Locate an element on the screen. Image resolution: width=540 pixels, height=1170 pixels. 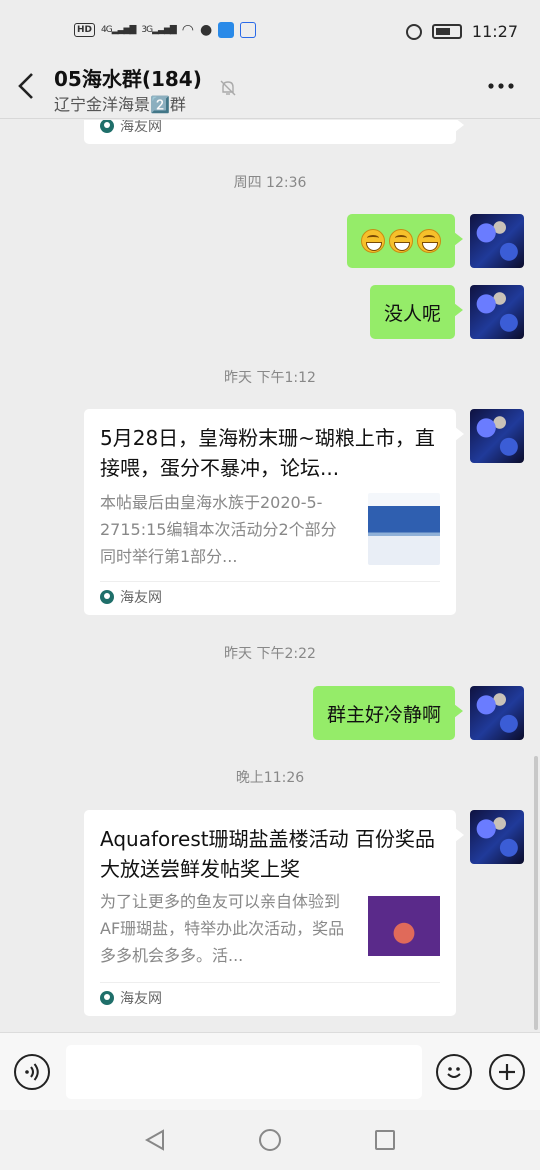
more-button is located at coordinates (501, 81).